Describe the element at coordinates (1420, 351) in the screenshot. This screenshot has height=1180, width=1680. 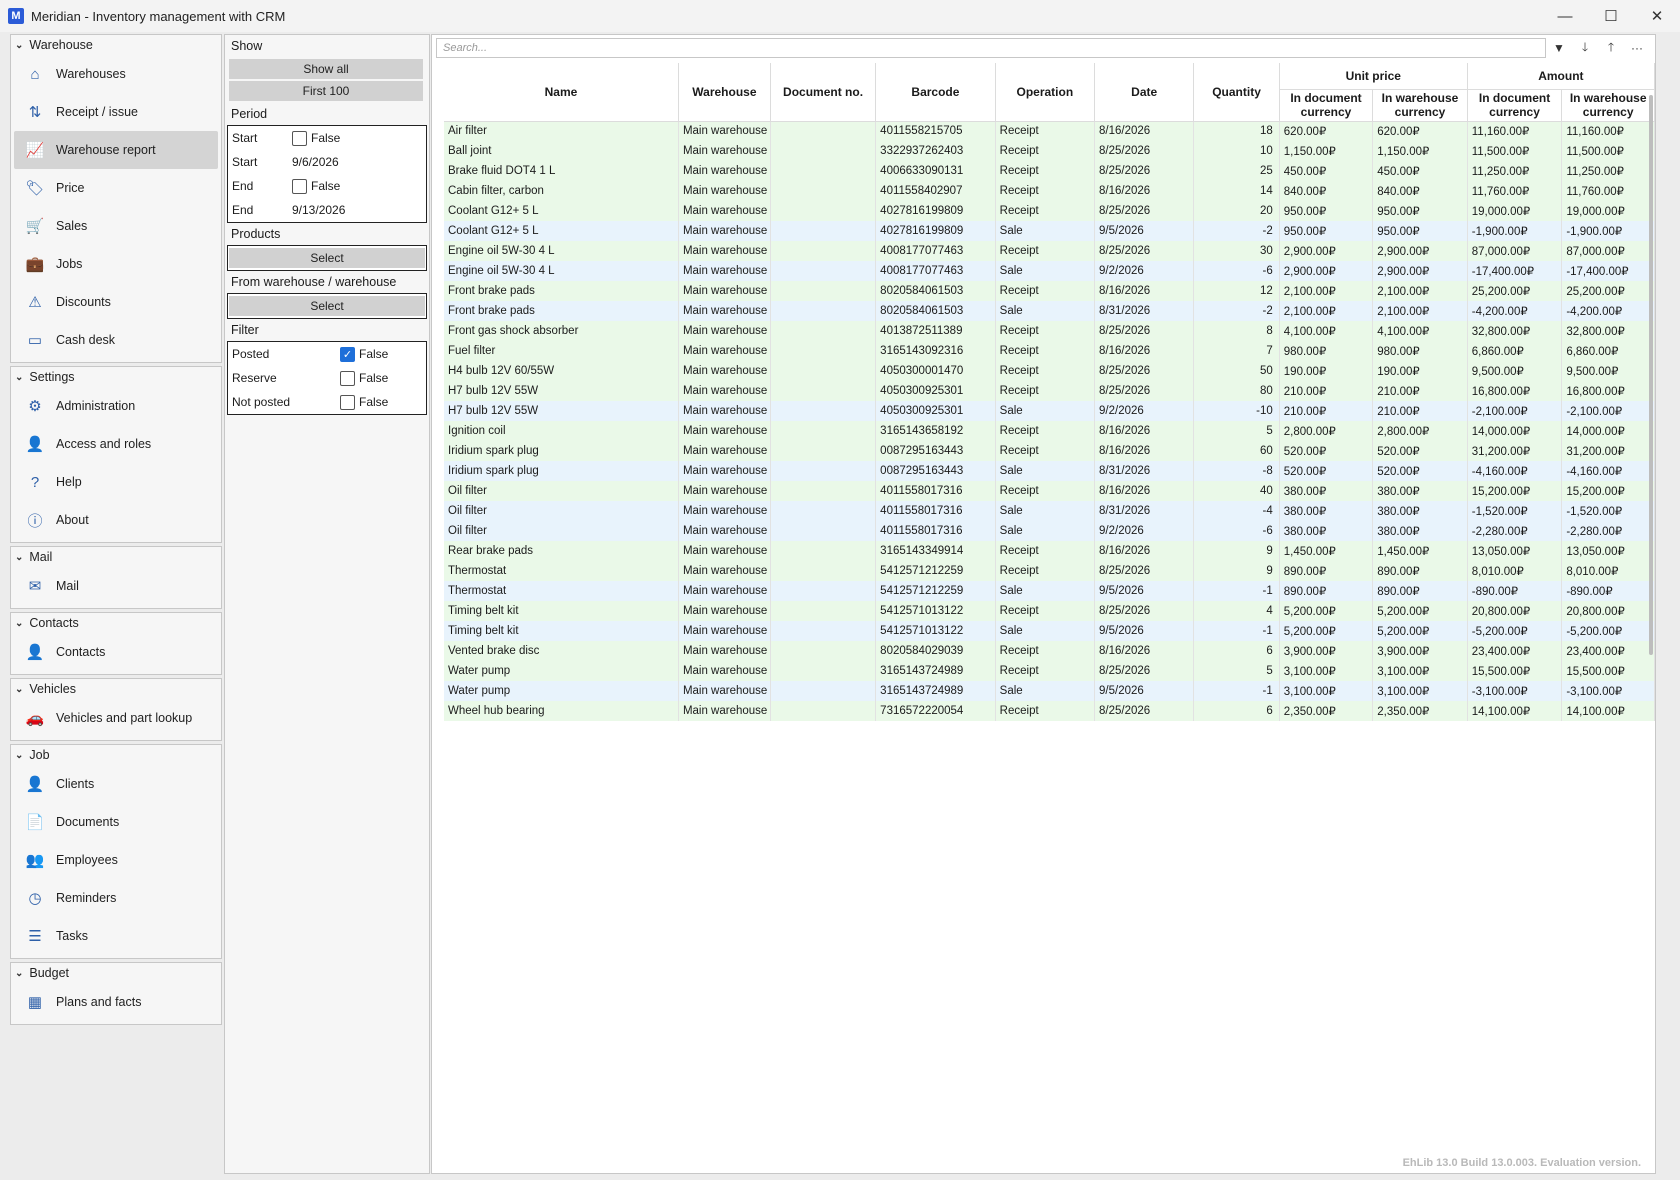
I see `cell-unit-price-wh: 980.00₽` at that location.